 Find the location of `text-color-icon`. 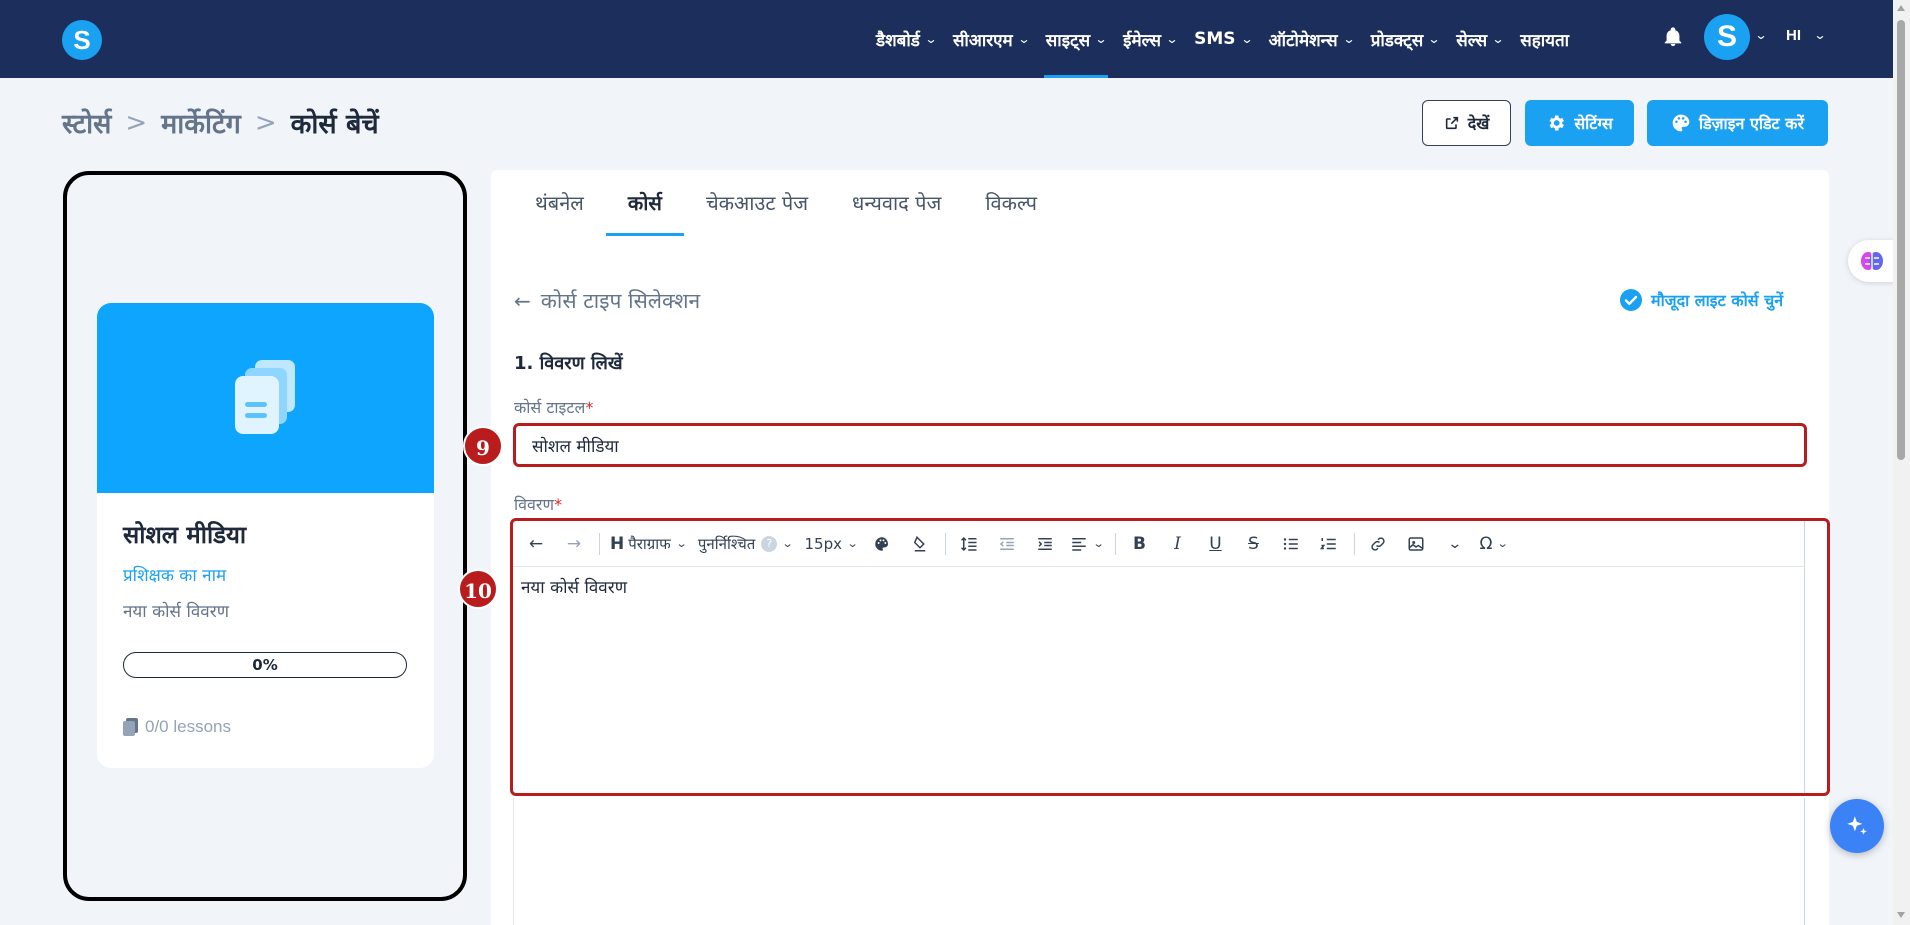

text-color-icon is located at coordinates (882, 544).